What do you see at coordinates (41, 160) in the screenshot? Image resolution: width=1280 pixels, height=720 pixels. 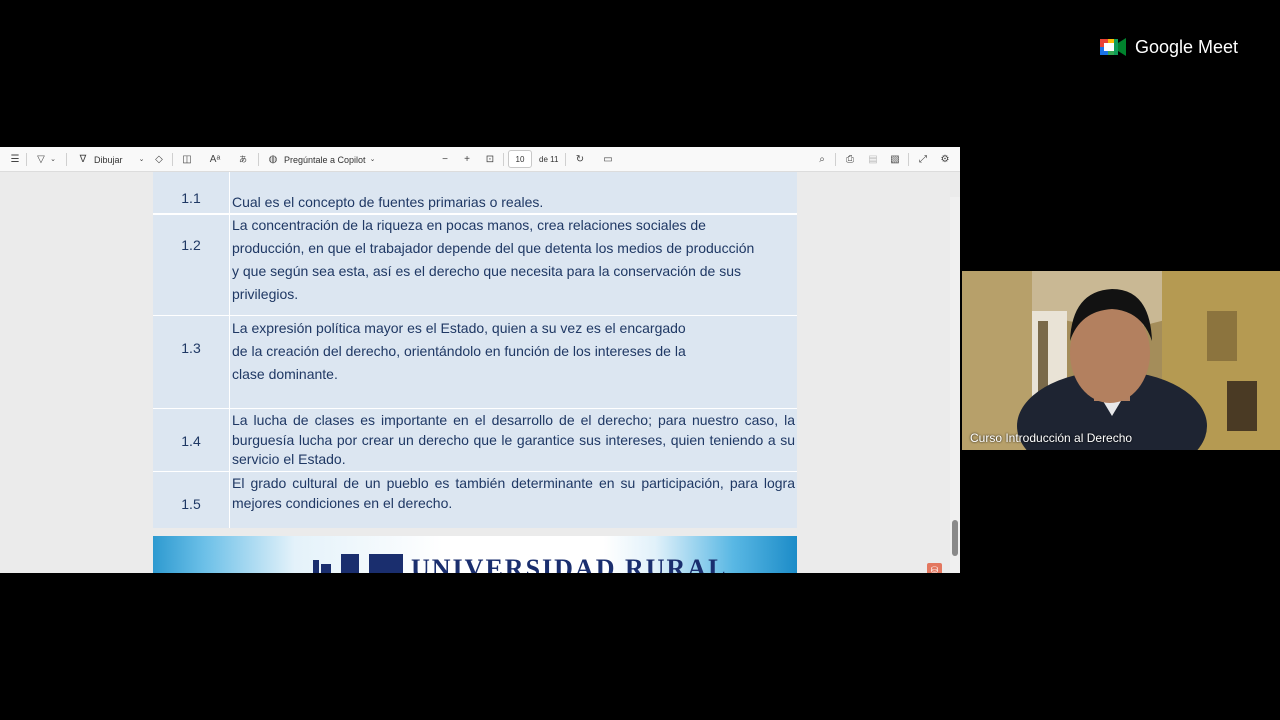 I see `highlight-icon: ▽` at bounding box center [41, 160].